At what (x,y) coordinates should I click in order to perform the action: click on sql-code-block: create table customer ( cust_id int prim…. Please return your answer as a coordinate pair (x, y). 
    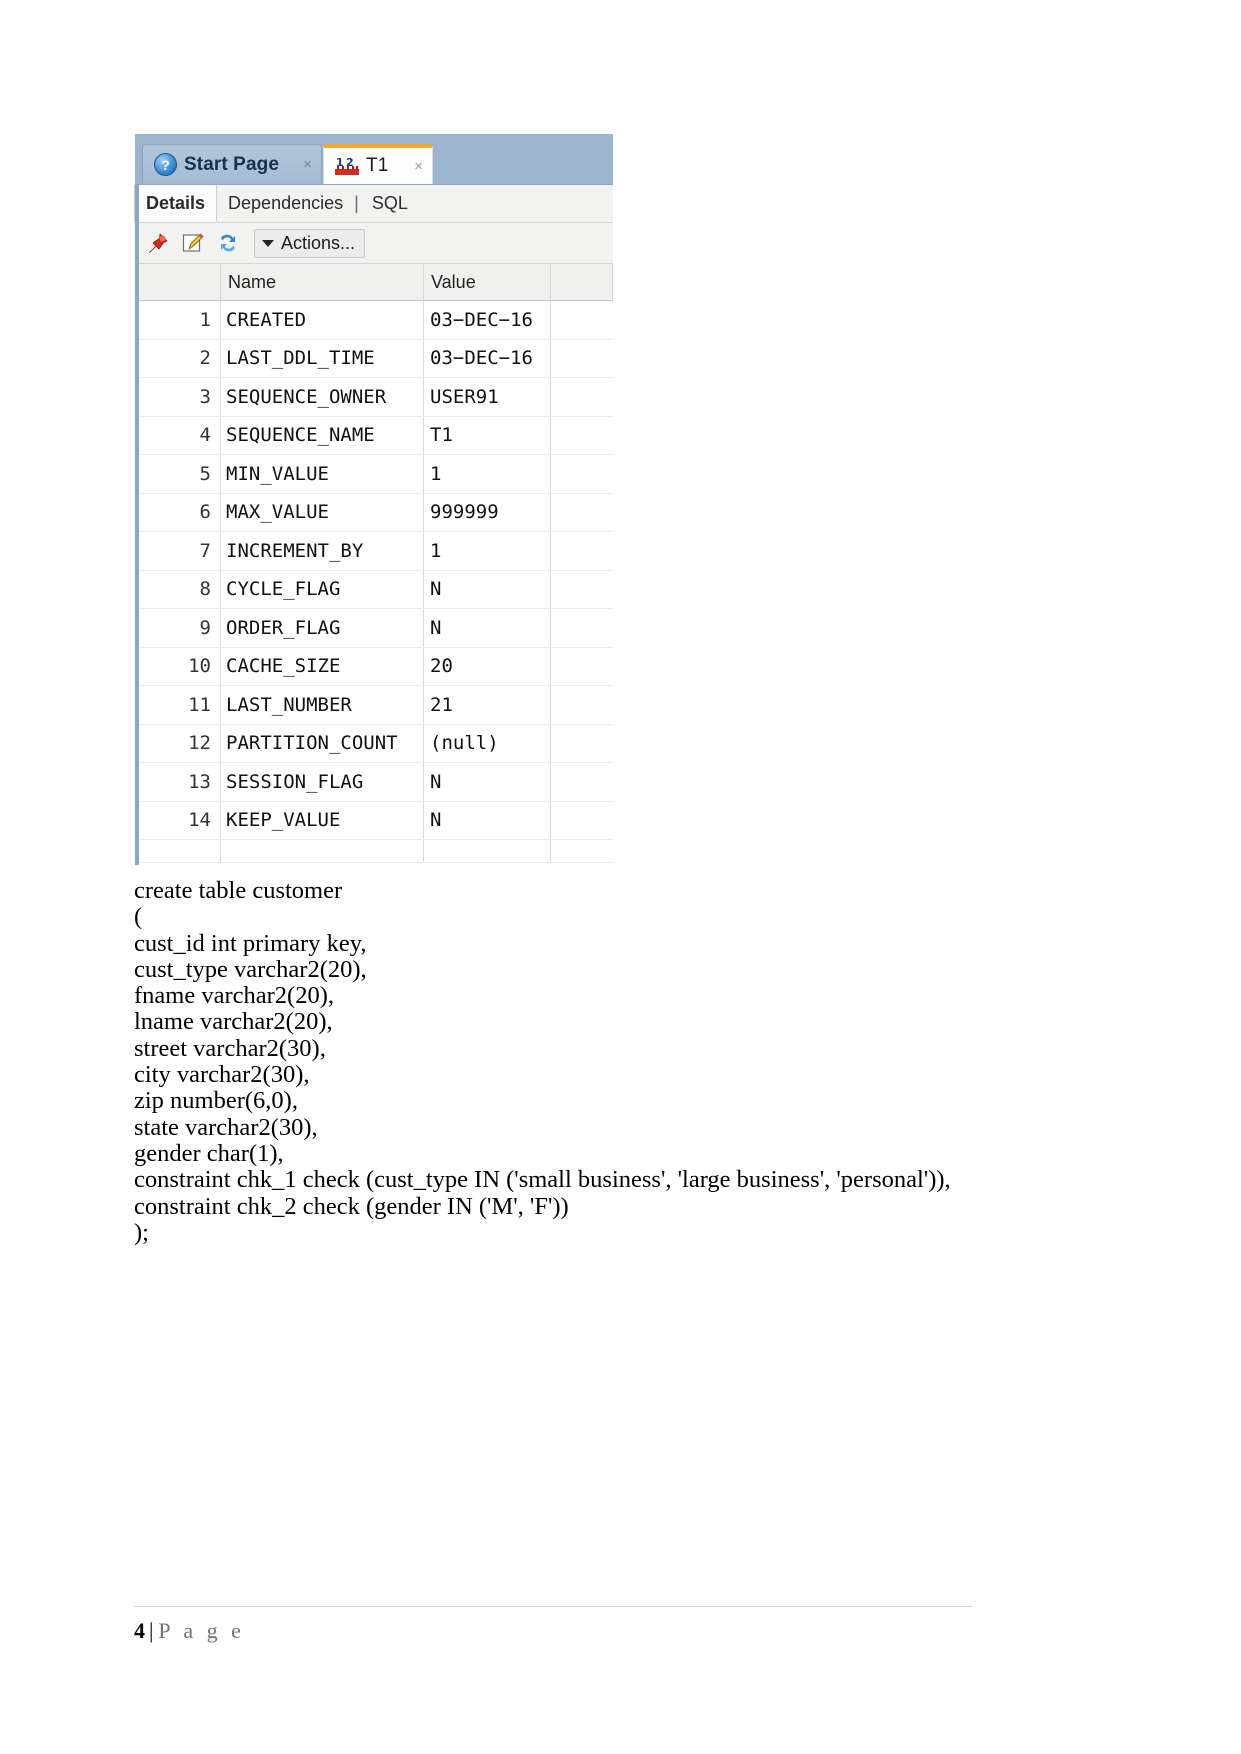
    Looking at the image, I should click on (542, 1061).